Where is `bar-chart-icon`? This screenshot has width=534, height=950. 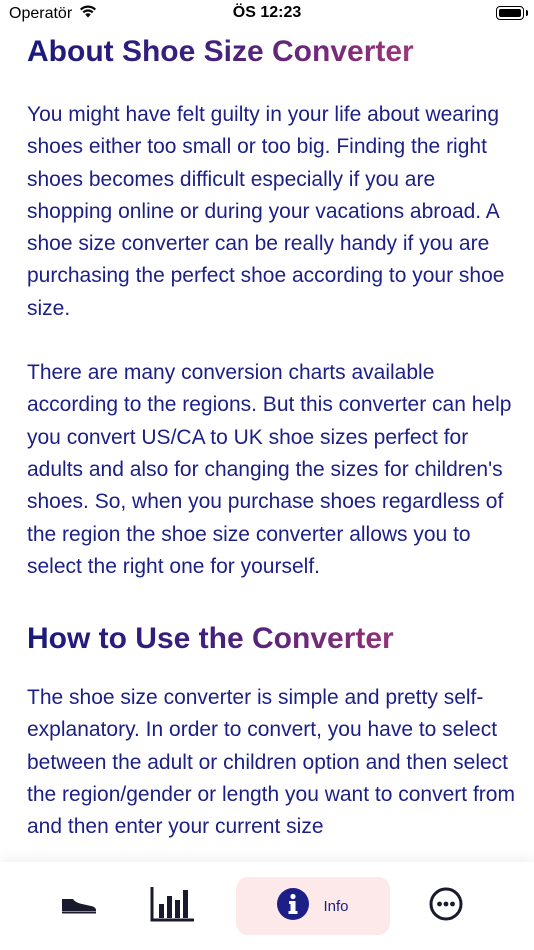 bar-chart-icon is located at coordinates (173, 906).